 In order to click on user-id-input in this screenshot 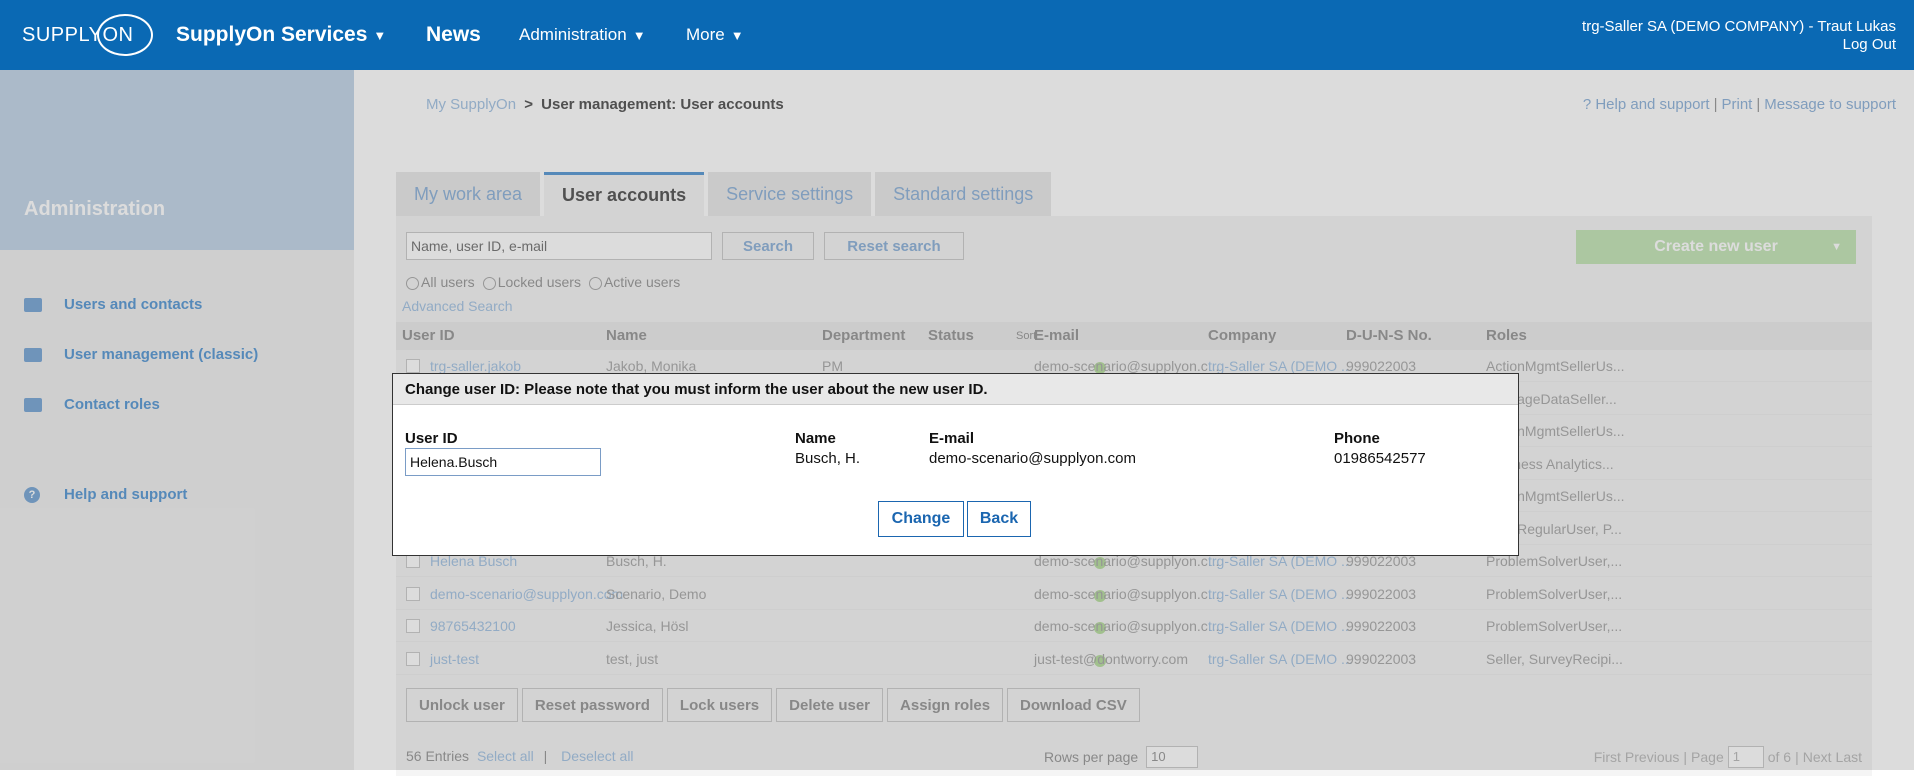, I will do `click(503, 462)`.